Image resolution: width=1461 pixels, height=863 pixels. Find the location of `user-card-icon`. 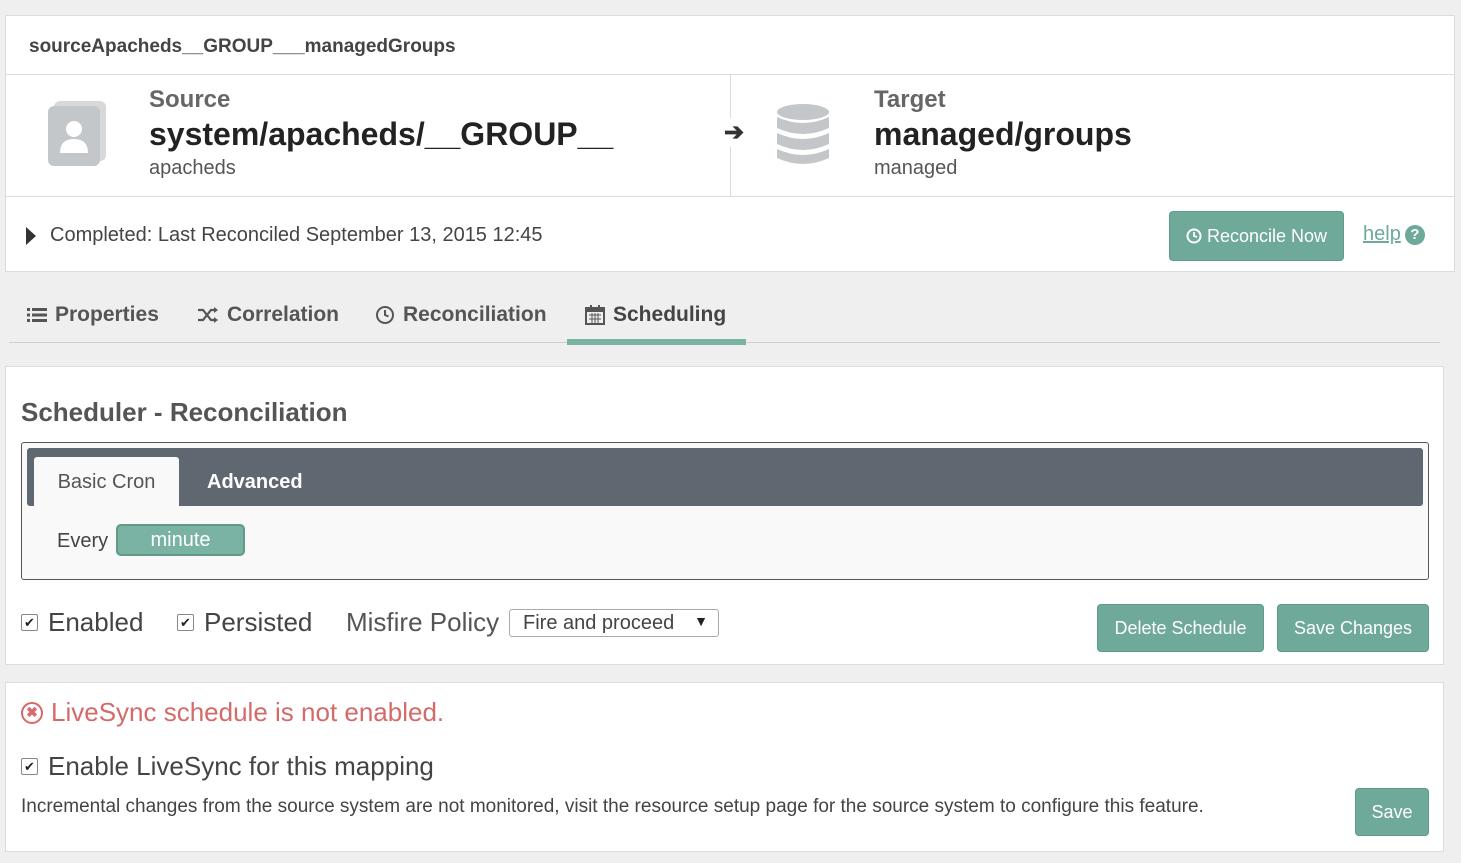

user-card-icon is located at coordinates (77, 133).